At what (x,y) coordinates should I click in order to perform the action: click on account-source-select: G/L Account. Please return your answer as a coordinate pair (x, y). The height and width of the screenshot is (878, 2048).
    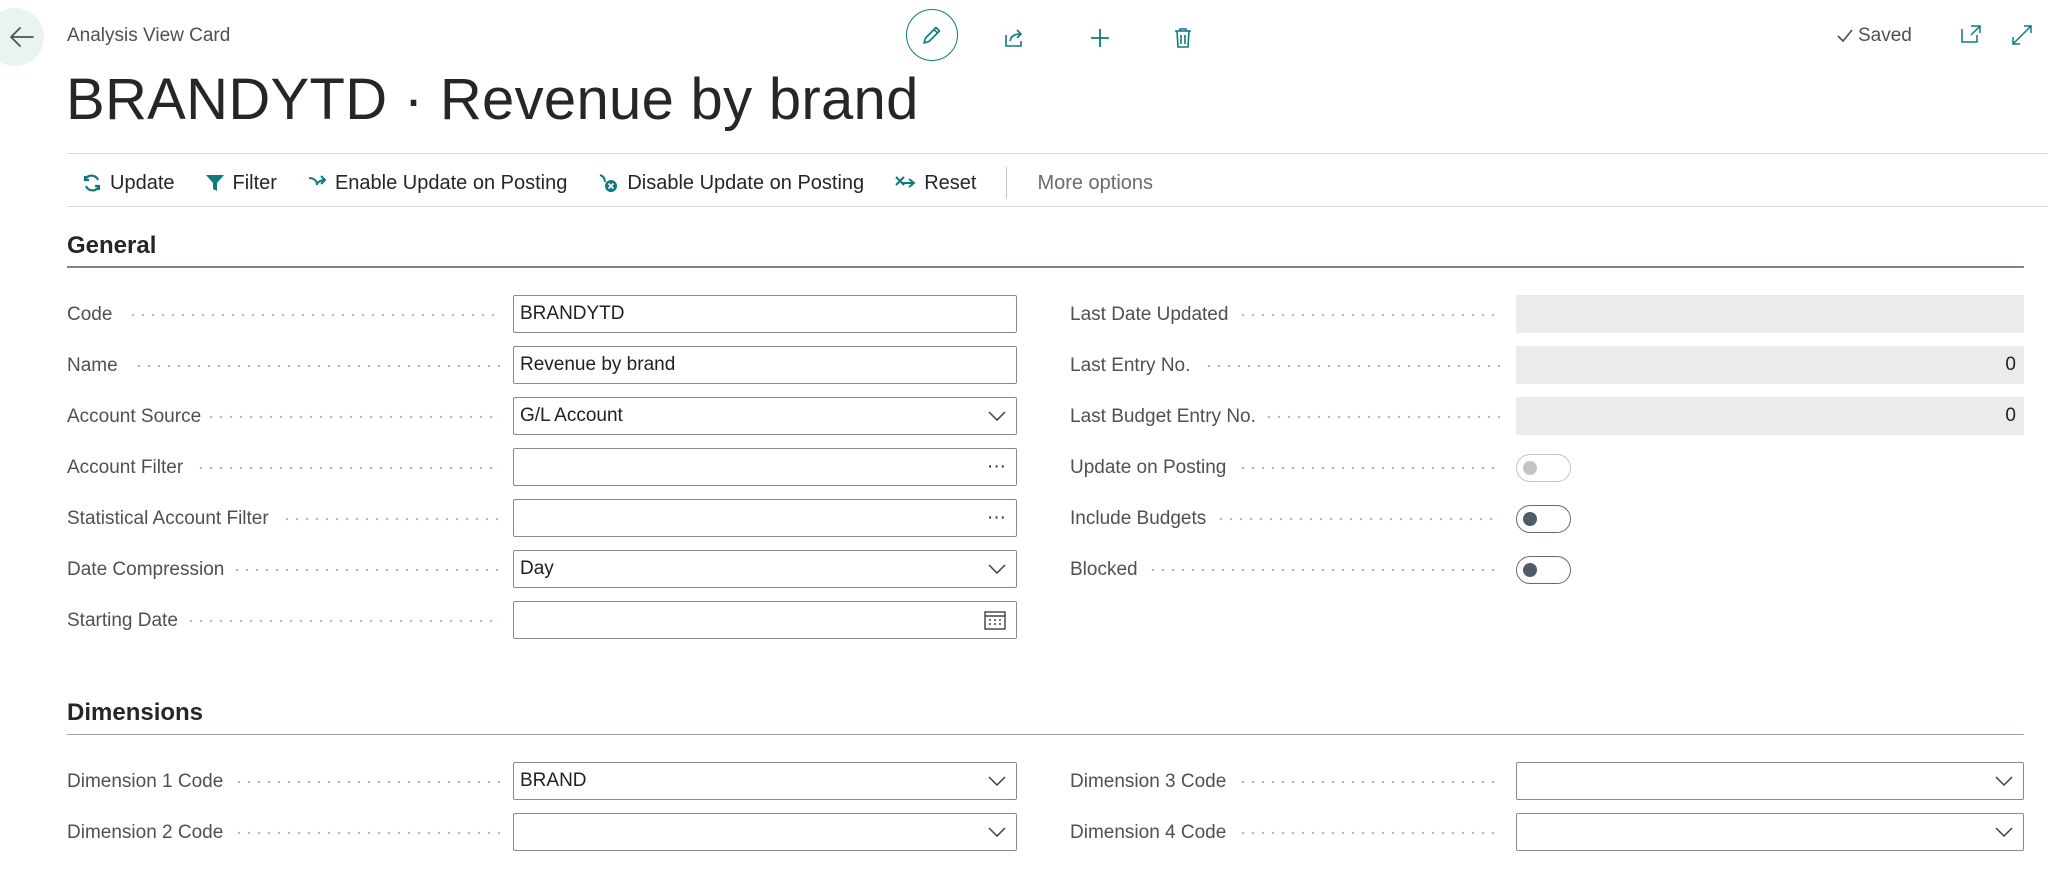
    Looking at the image, I should click on (765, 416).